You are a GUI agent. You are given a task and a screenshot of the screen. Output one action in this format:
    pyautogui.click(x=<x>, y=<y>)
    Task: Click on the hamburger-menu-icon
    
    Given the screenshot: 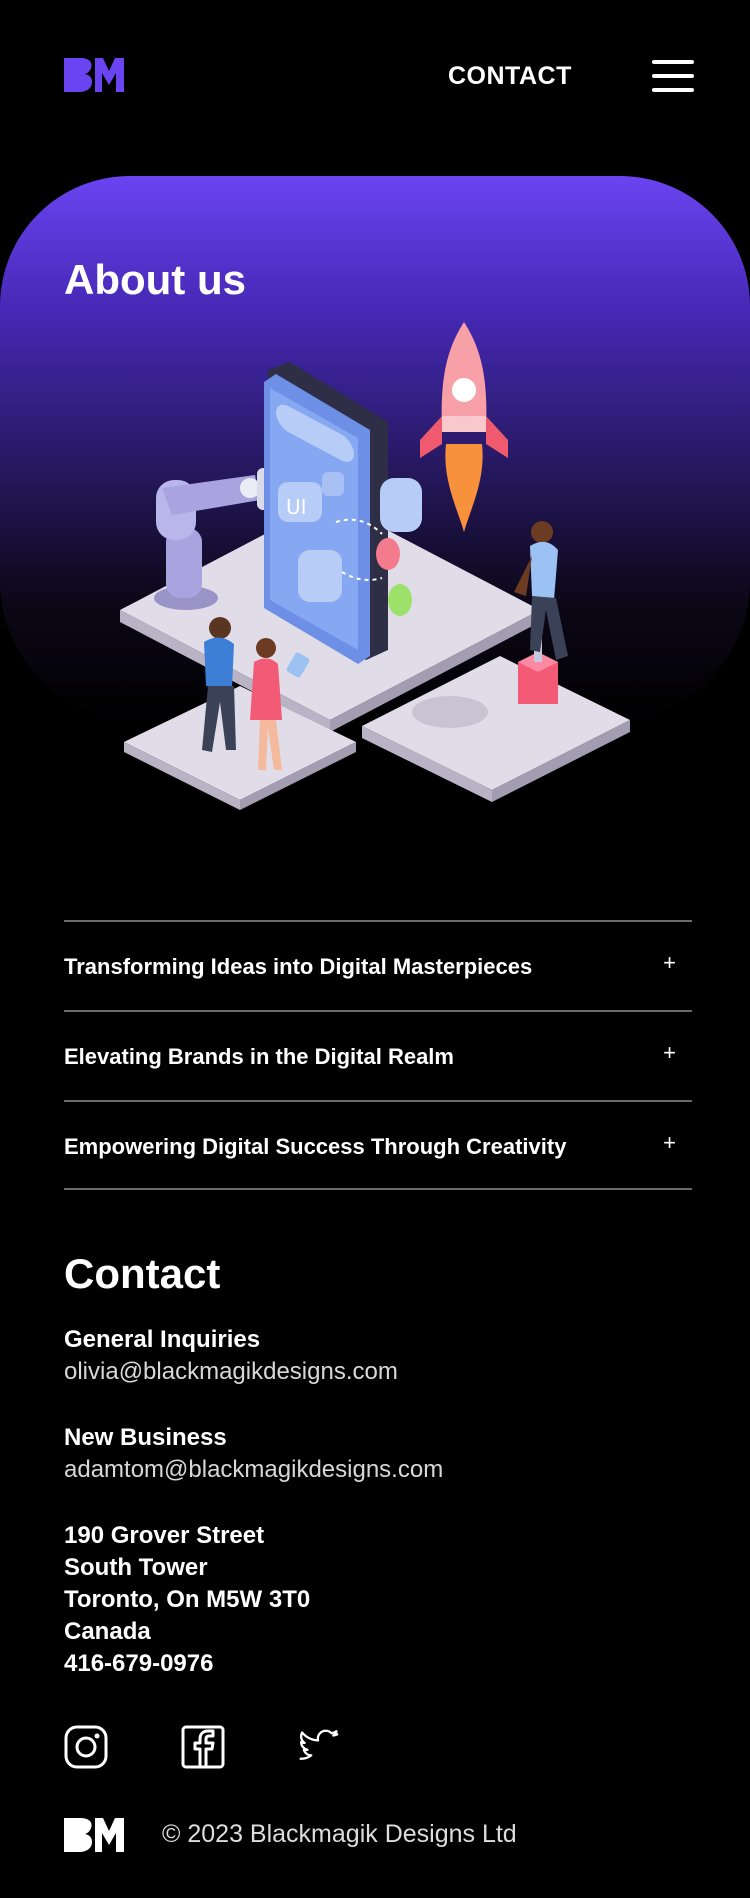 What is the action you would take?
    pyautogui.click(x=673, y=76)
    